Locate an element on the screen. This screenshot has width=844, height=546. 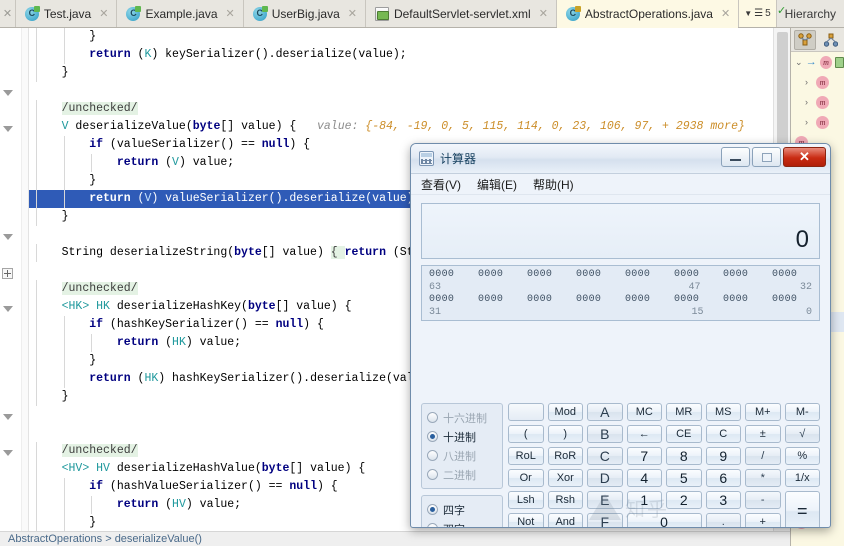
calculator-key-M+-6: M+ is located at coordinates (763, 412).